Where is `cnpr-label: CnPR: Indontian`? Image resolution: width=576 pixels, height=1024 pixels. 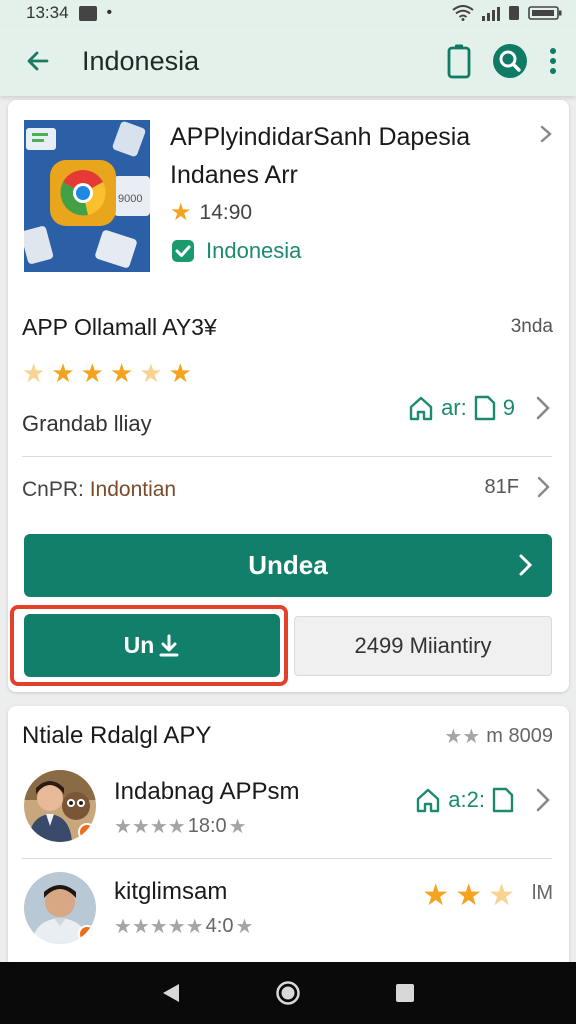 cnpr-label: CnPR: Indontian is located at coordinates (99, 489).